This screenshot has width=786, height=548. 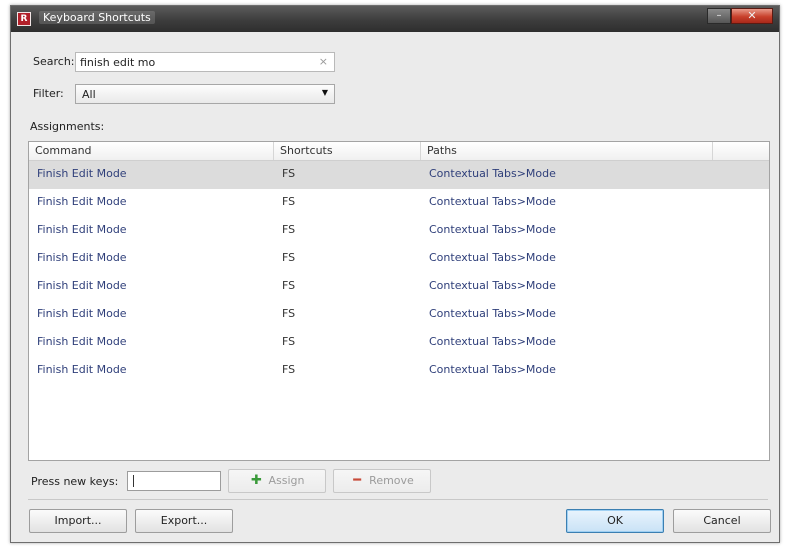 What do you see at coordinates (357, 480) in the screenshot?
I see `minus-icon: ━` at bounding box center [357, 480].